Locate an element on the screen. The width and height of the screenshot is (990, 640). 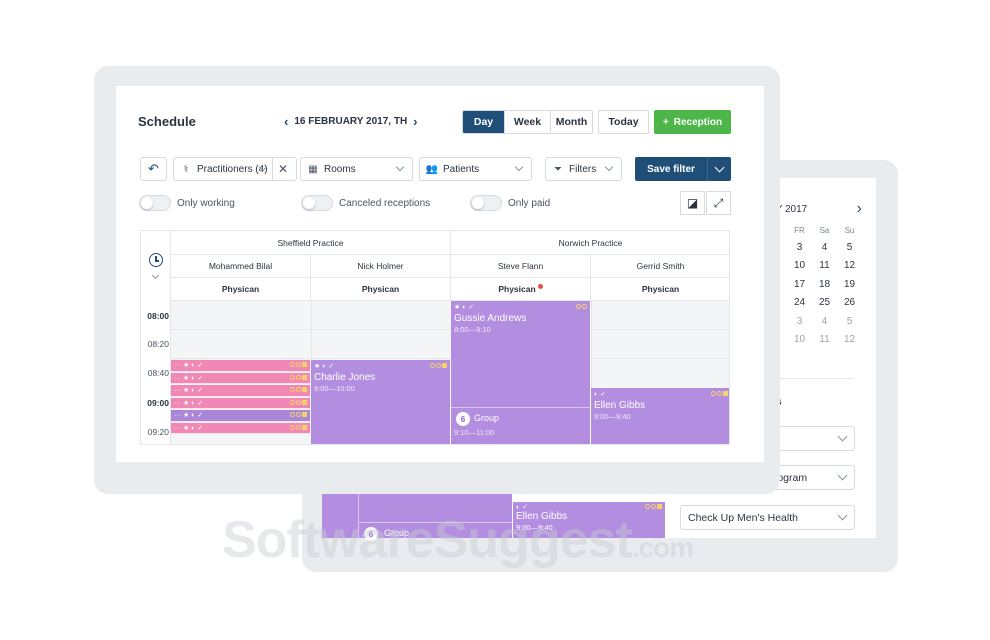
time-label: 09:20 is located at coordinates (158, 432).